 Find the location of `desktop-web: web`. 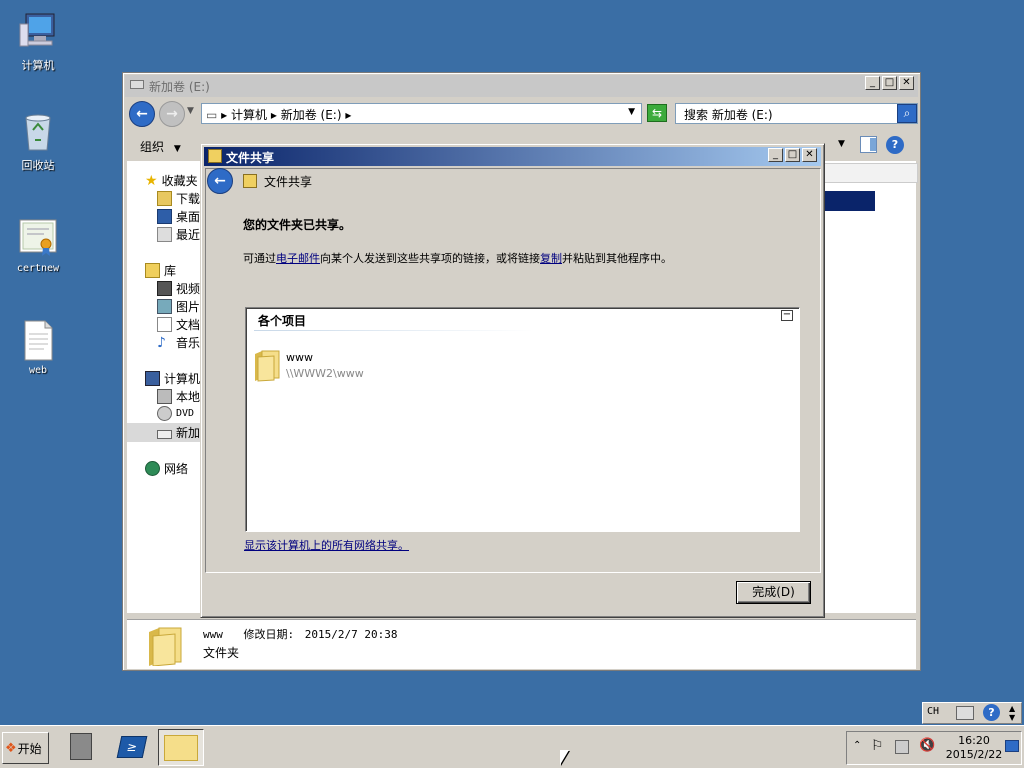

desktop-web: web is located at coordinates (38, 347).